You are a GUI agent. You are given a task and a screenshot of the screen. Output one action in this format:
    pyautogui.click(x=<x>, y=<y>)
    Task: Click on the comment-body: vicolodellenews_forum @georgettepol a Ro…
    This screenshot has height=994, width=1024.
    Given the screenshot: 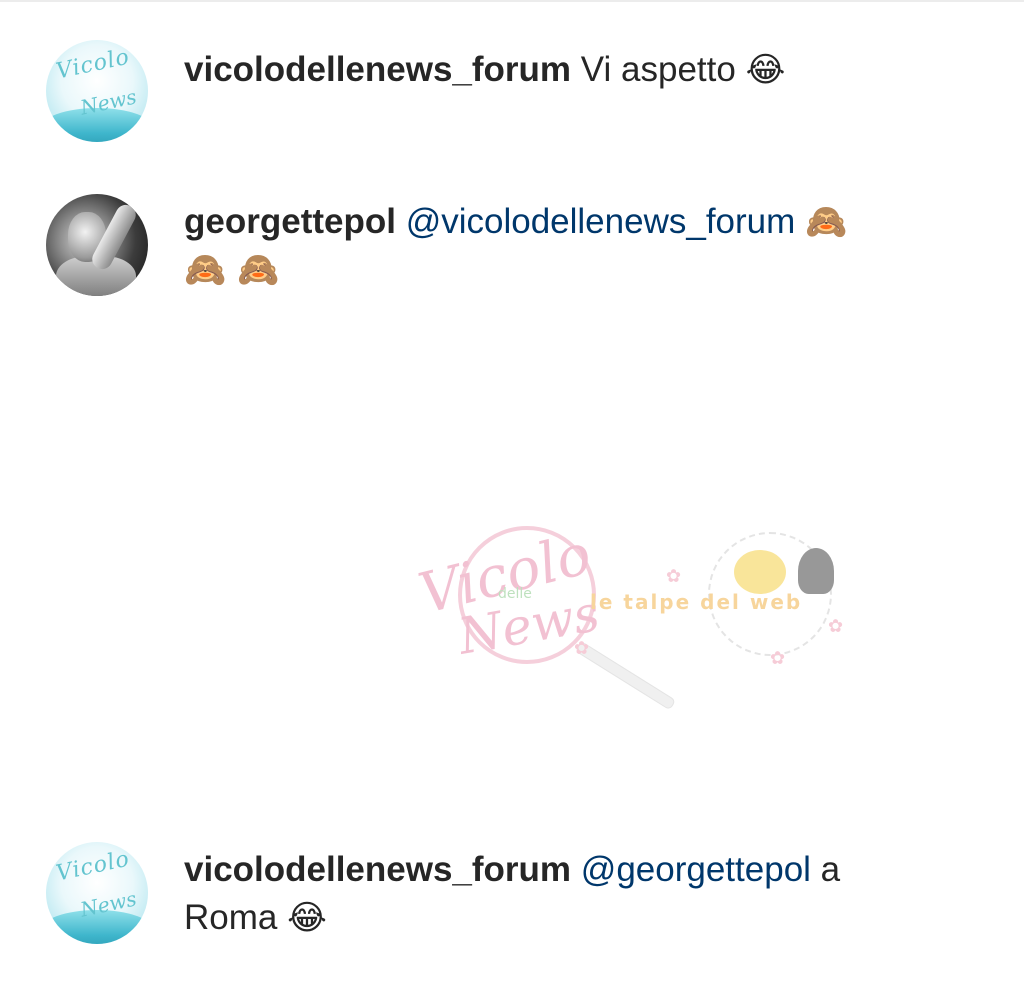 What is the action you would take?
    pyautogui.click(x=544, y=894)
    